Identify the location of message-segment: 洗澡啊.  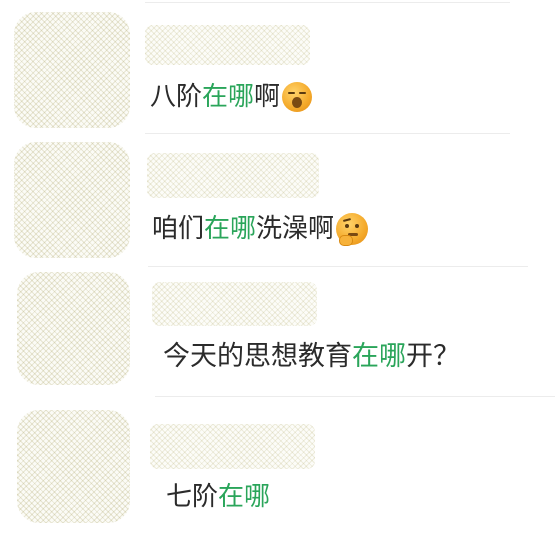
(295, 229).